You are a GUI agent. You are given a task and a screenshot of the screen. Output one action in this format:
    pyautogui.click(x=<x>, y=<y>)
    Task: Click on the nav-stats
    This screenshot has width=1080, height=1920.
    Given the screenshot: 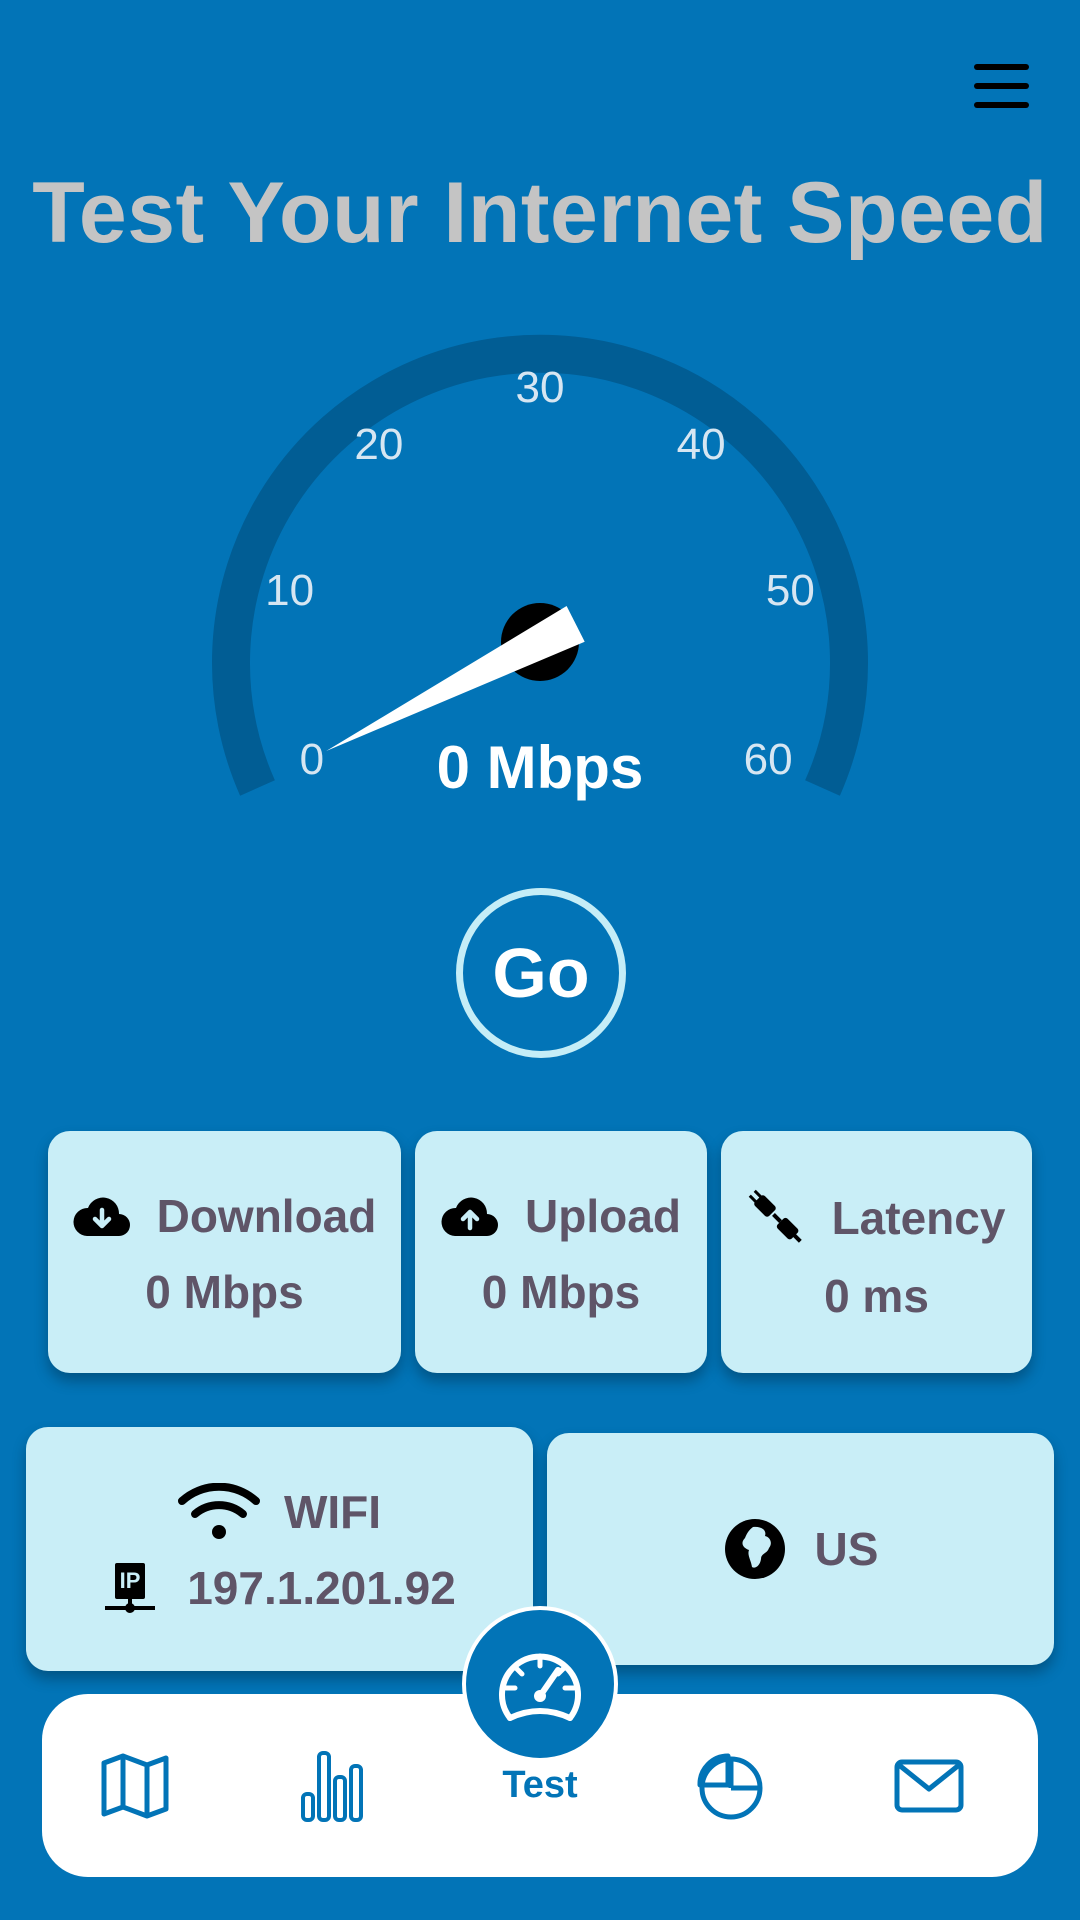 What is the action you would take?
    pyautogui.click(x=332, y=1785)
    